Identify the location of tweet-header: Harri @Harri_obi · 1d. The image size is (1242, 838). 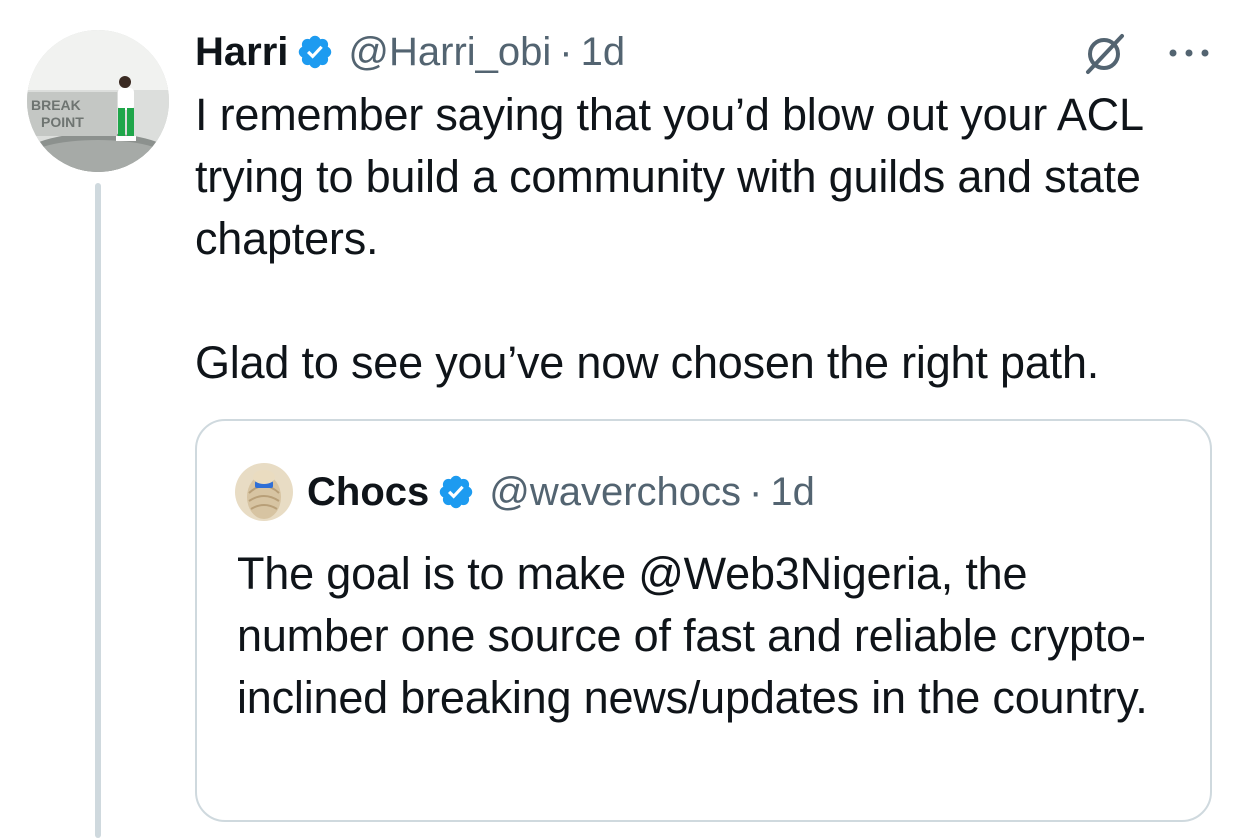
(703, 52).